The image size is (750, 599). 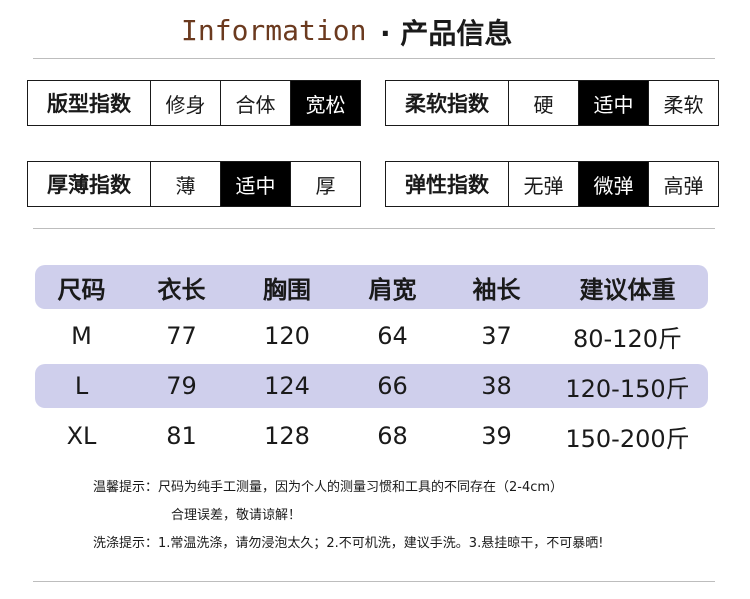 What do you see at coordinates (186, 103) in the screenshot?
I see `index-fit-option-slim: 修身` at bounding box center [186, 103].